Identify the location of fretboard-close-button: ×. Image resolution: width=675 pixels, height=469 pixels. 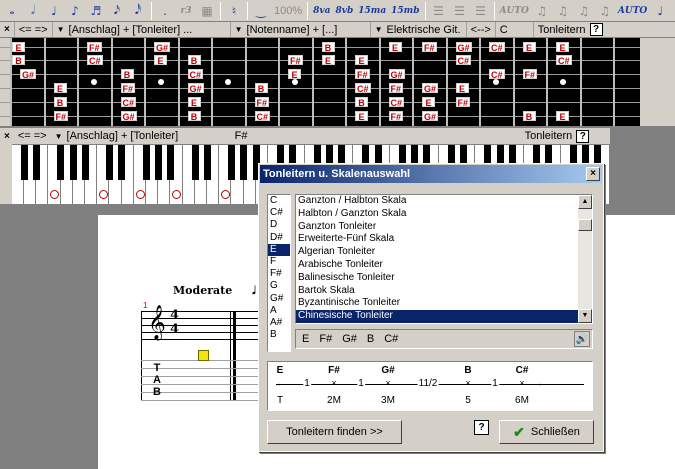
(7, 29).